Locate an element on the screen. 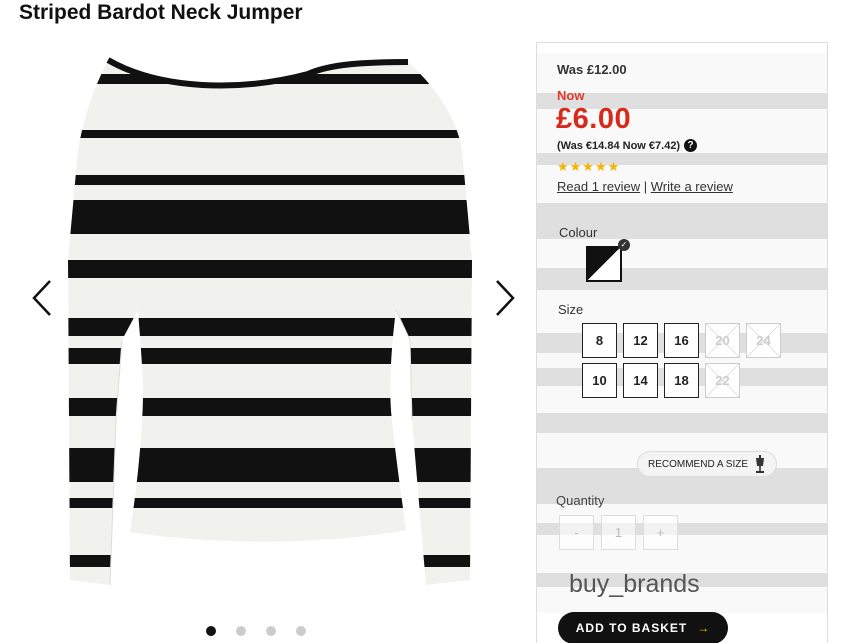 The height and width of the screenshot is (643, 846). next-image-button is located at coordinates (505, 298).